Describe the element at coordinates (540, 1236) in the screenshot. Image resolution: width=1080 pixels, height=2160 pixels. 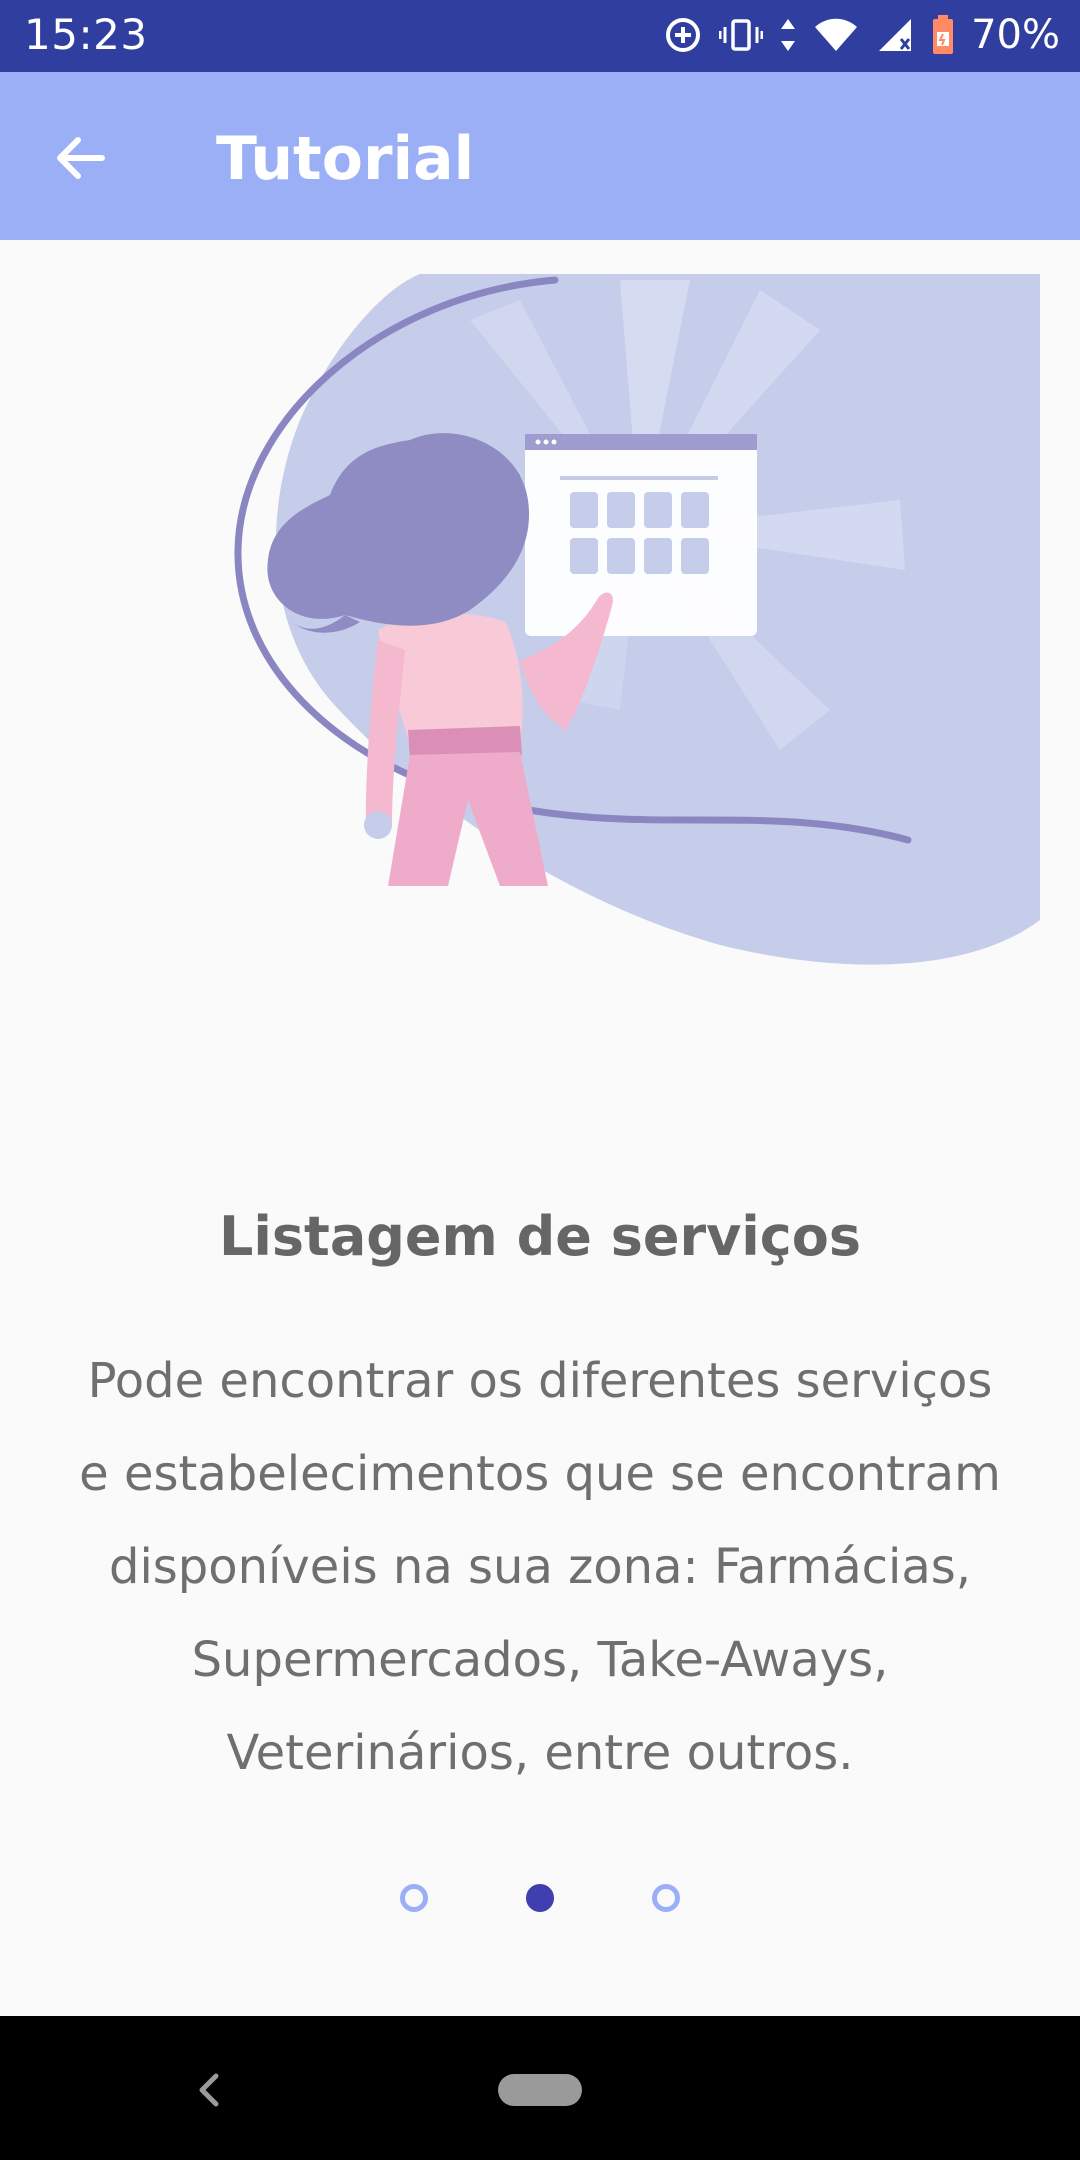
I see `slide-title: Listagem de serviços` at that location.